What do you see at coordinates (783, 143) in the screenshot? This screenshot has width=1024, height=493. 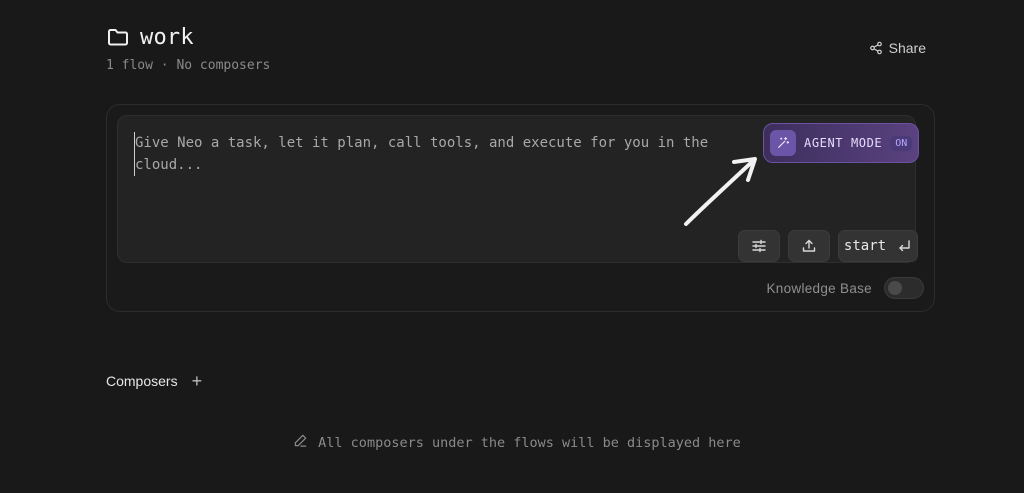 I see `magic-wand-icon` at bounding box center [783, 143].